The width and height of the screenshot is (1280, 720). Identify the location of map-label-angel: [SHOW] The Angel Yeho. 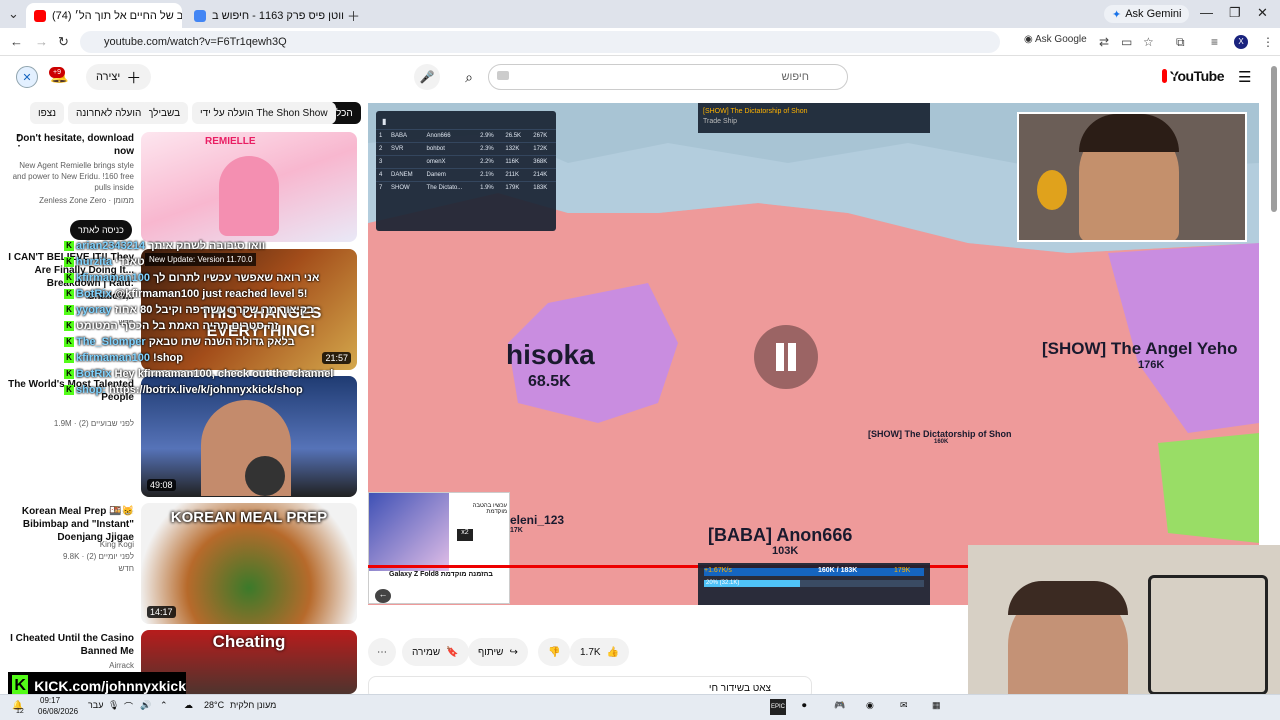
(1140, 348).